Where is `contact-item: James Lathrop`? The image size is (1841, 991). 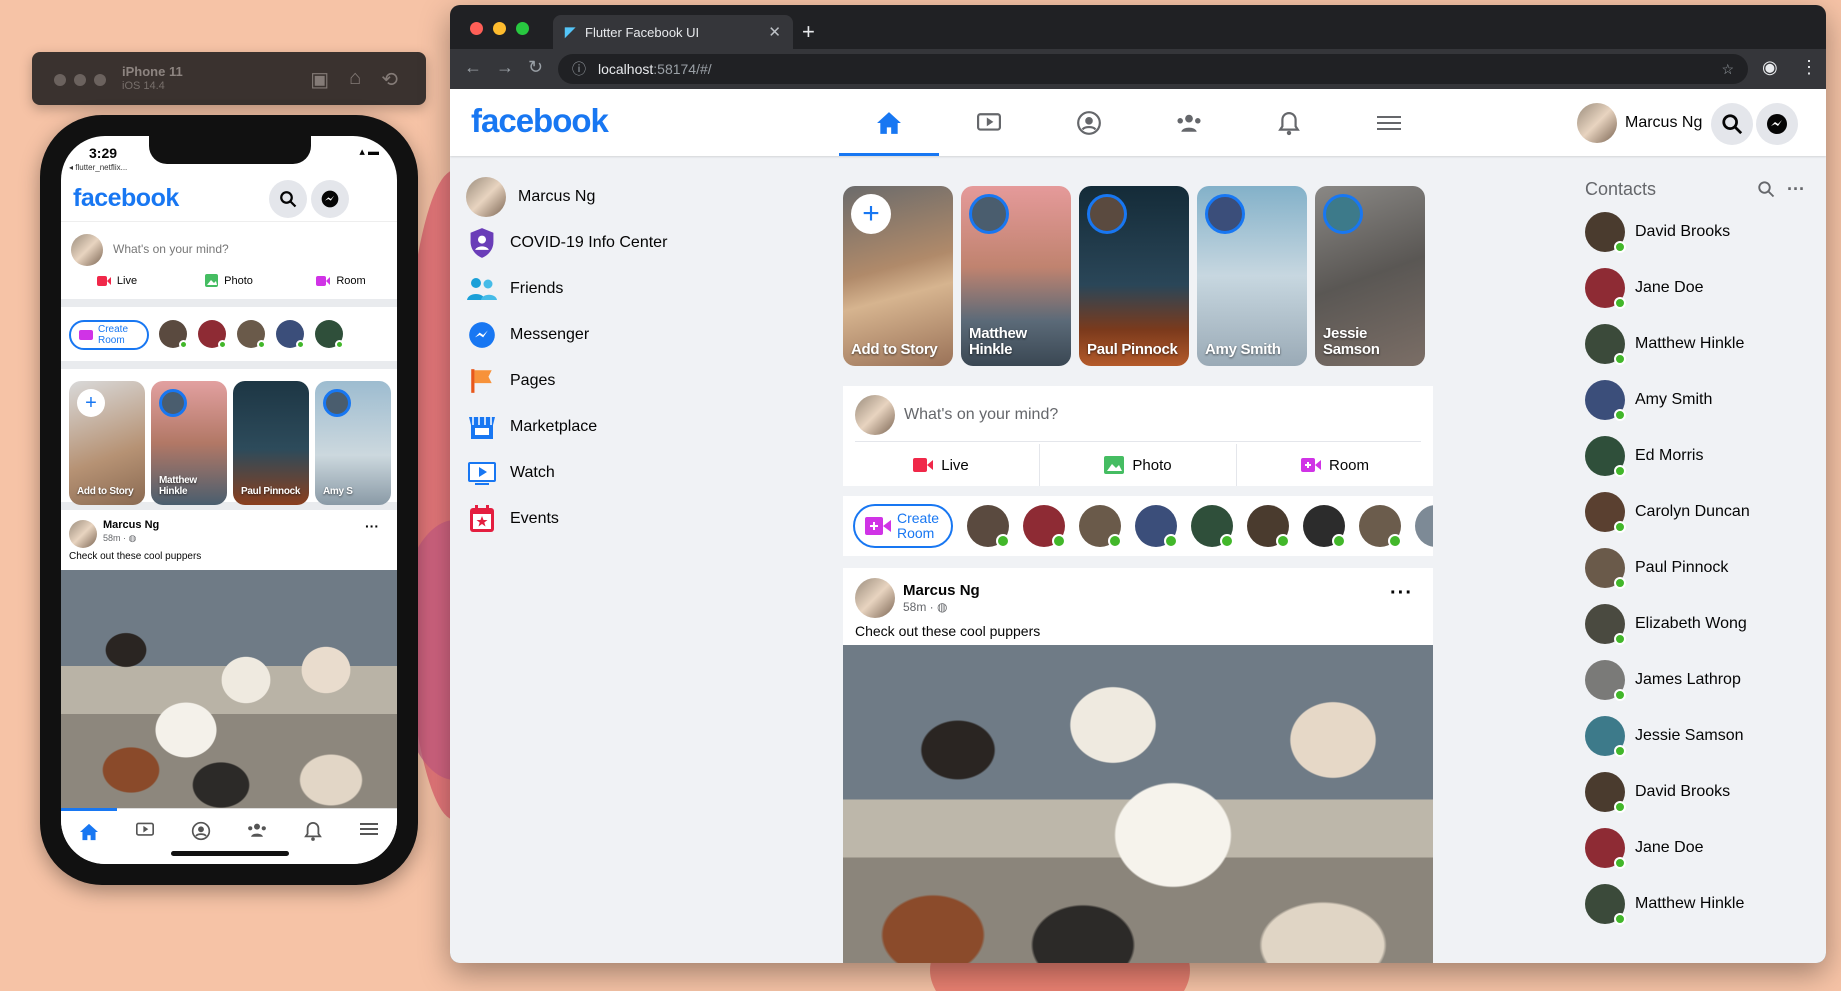 contact-item: James Lathrop is located at coordinates (1700, 680).